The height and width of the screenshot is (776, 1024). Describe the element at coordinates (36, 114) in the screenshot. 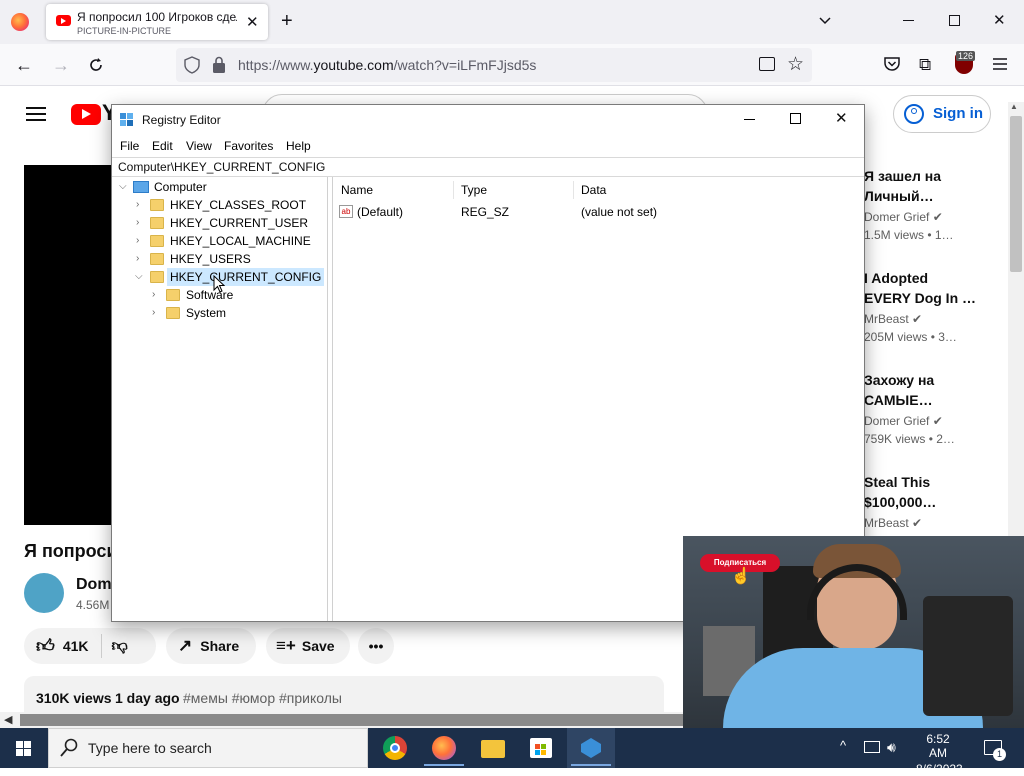

I see `hamburger-menu-icon` at that location.